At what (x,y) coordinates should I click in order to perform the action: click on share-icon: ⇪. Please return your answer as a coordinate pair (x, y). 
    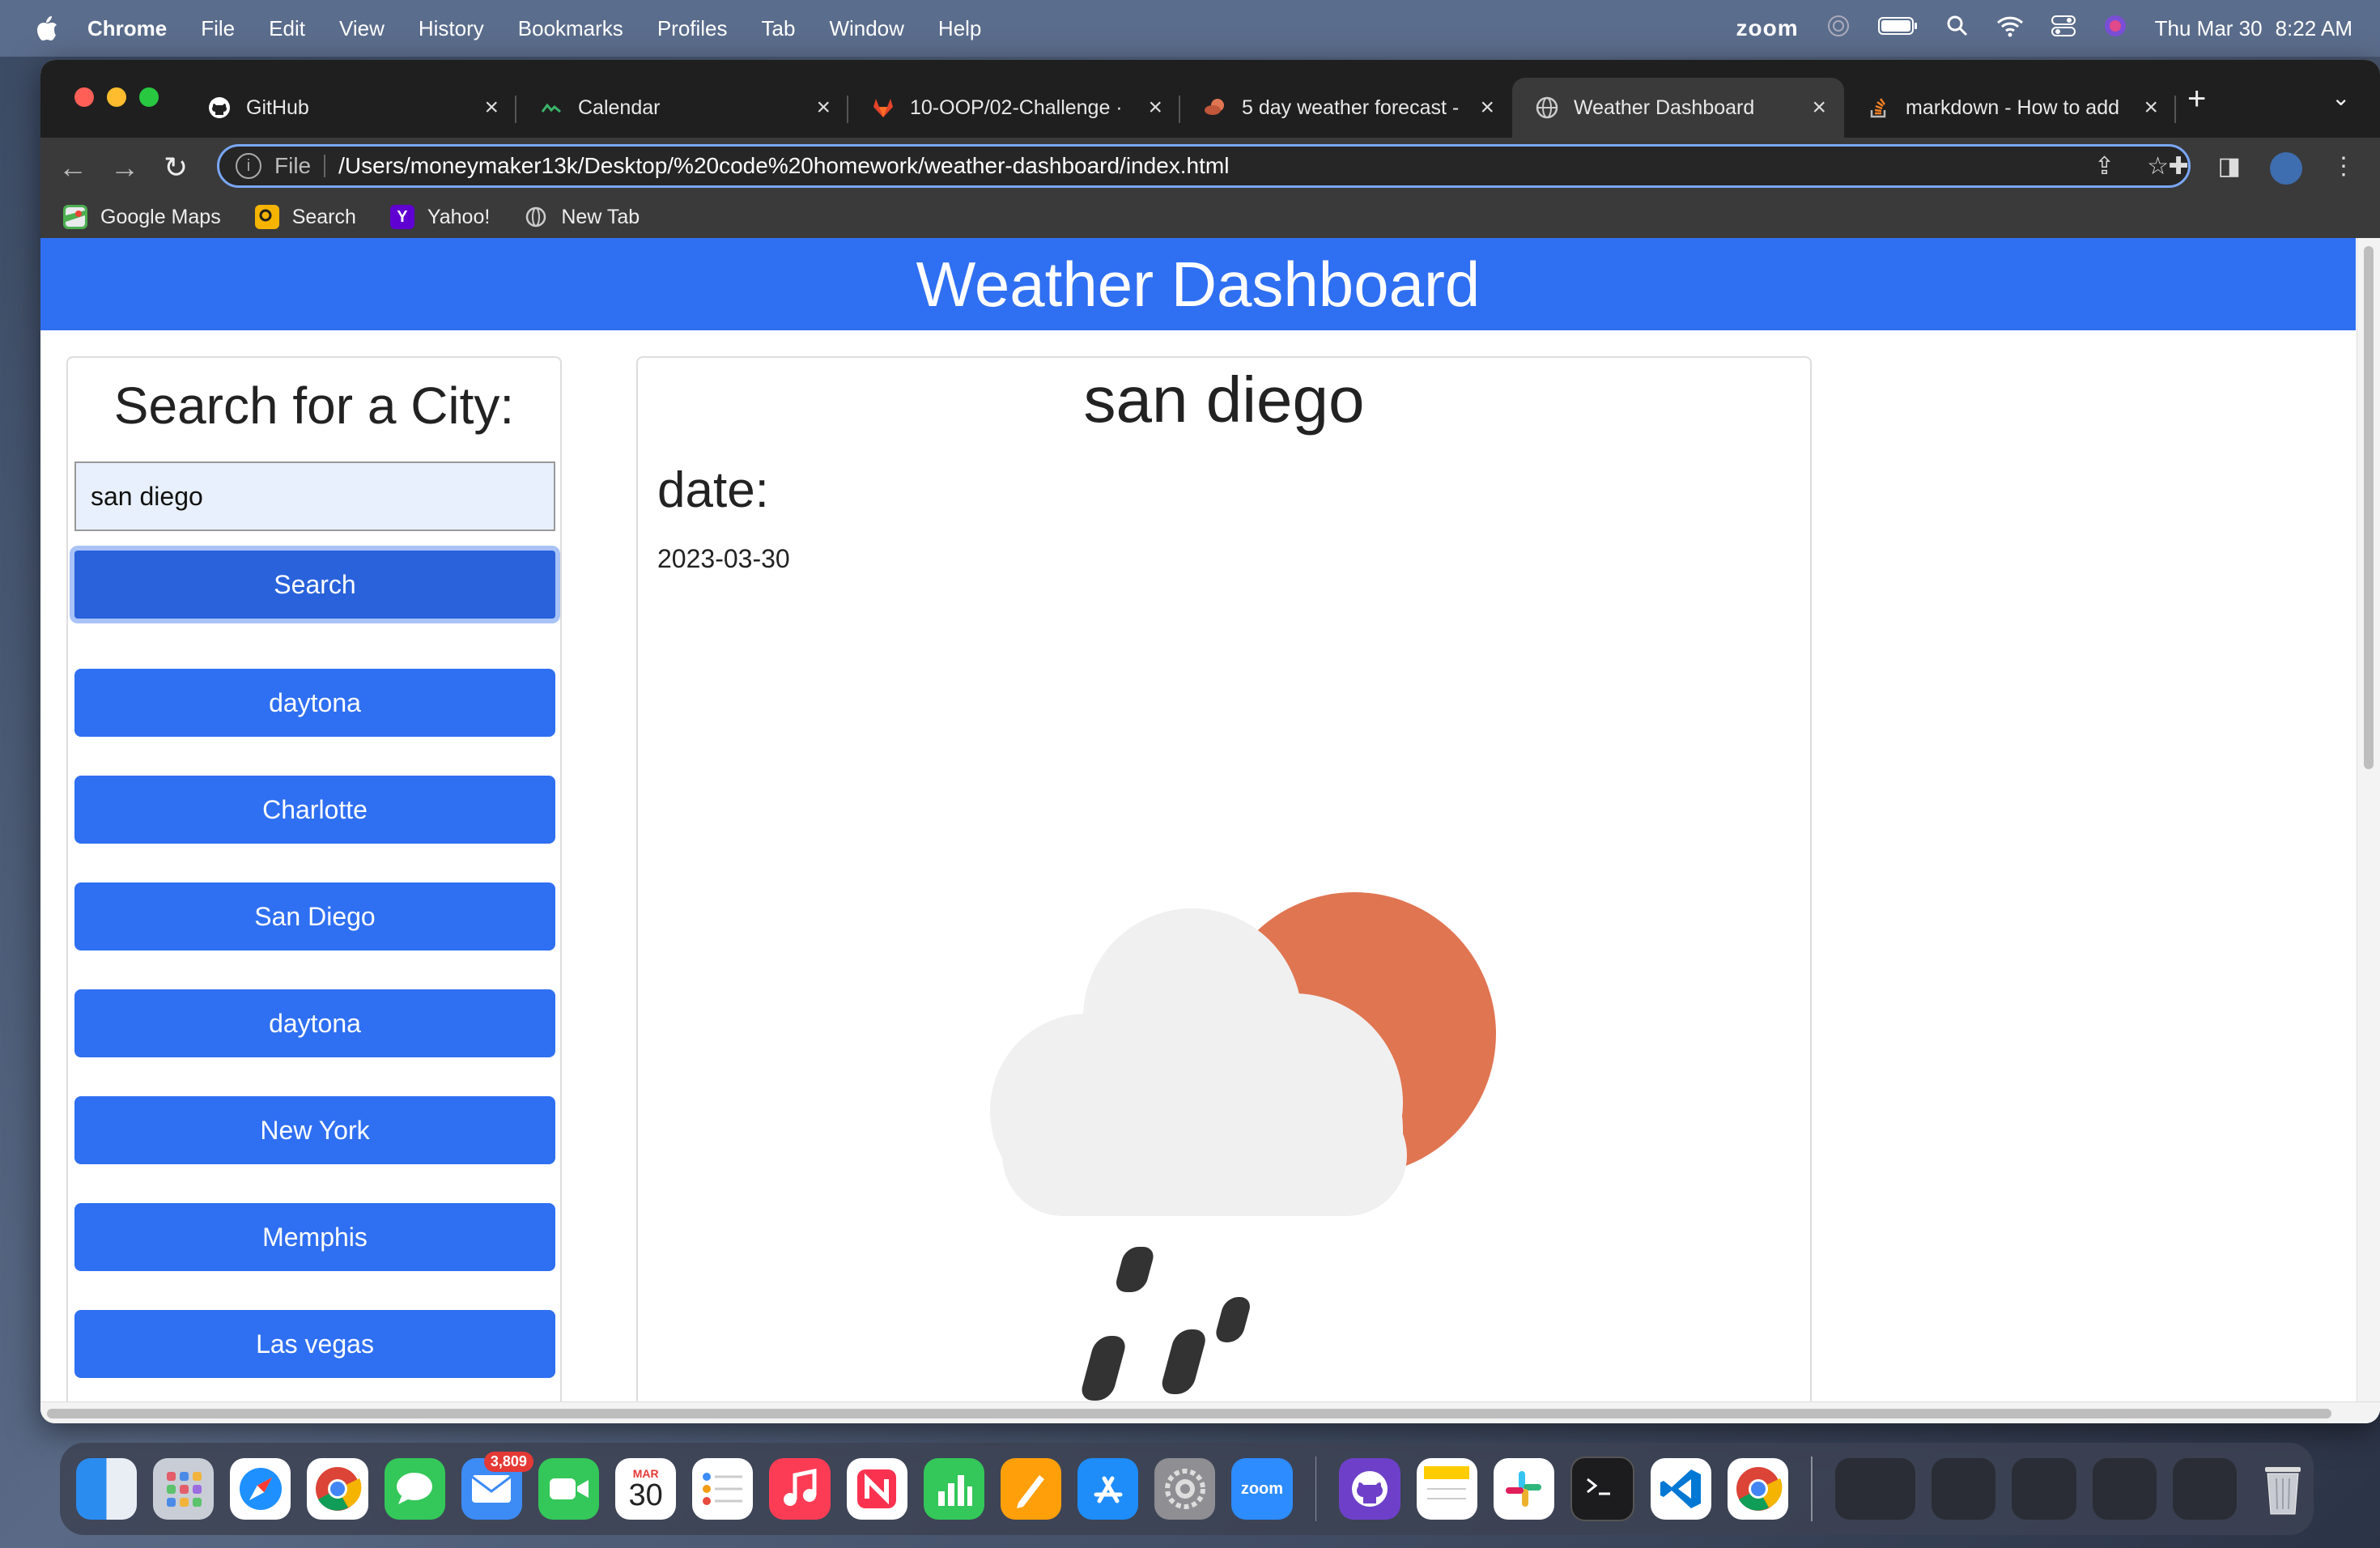
    Looking at the image, I should click on (2104, 166).